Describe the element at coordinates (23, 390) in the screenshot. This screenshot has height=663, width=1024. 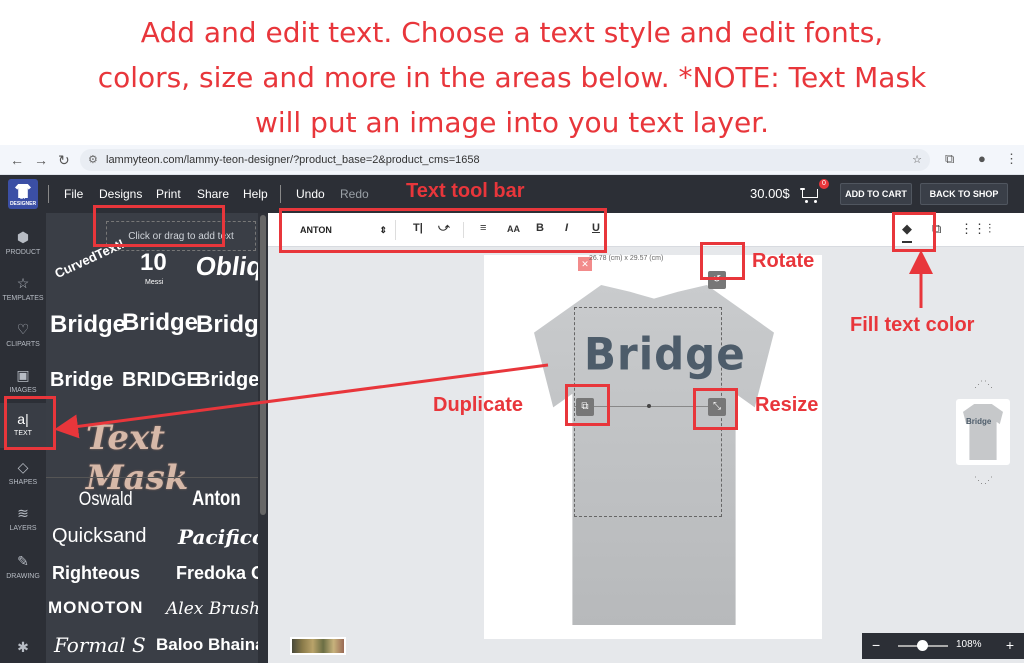
I see `sidebar-item-label: IMAGES` at that location.